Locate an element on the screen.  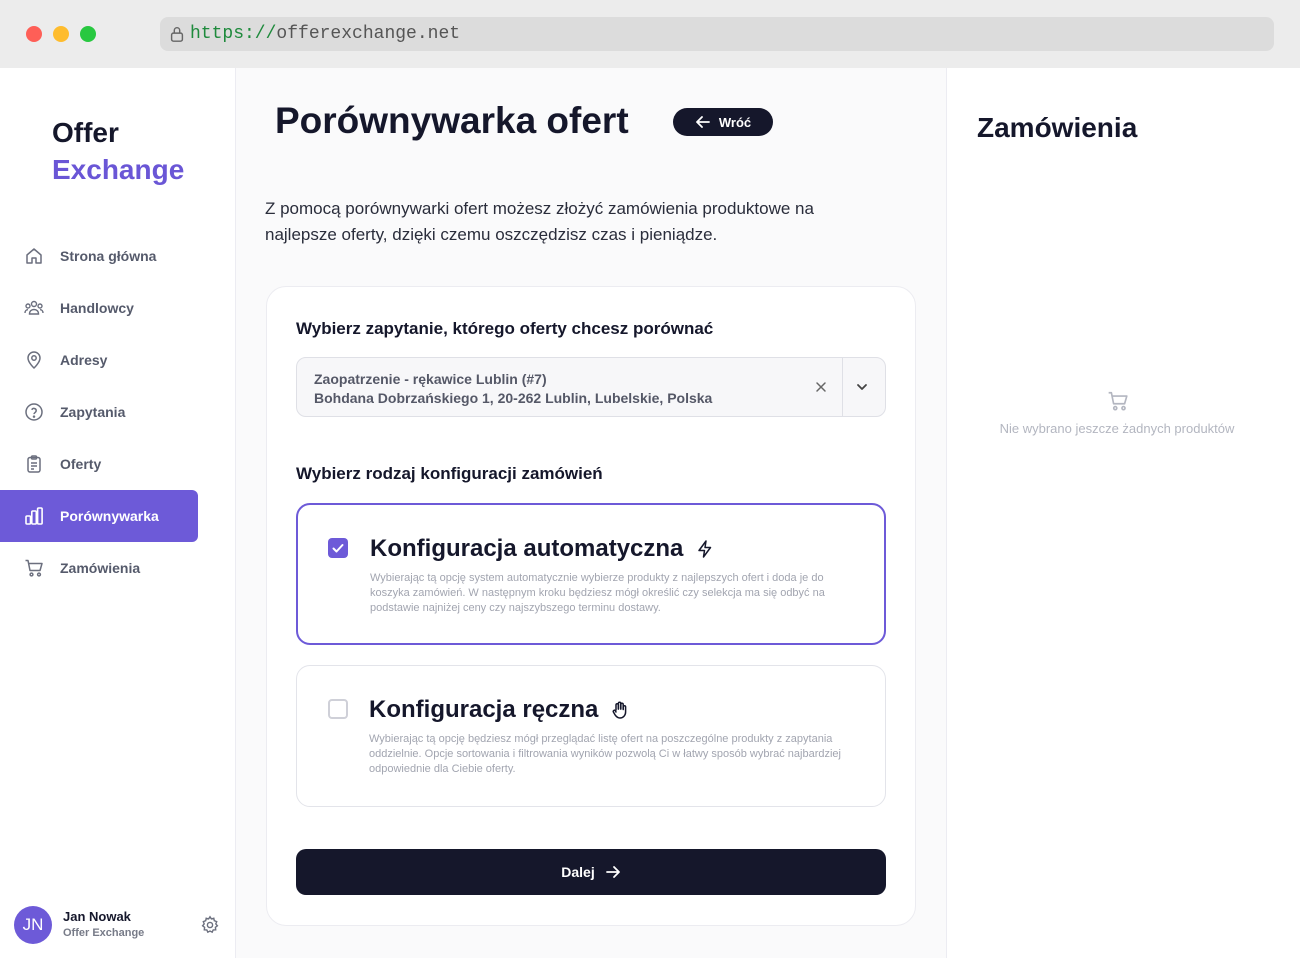
sidebar-item-comparison: Porównywarka is located at coordinates (99, 516).